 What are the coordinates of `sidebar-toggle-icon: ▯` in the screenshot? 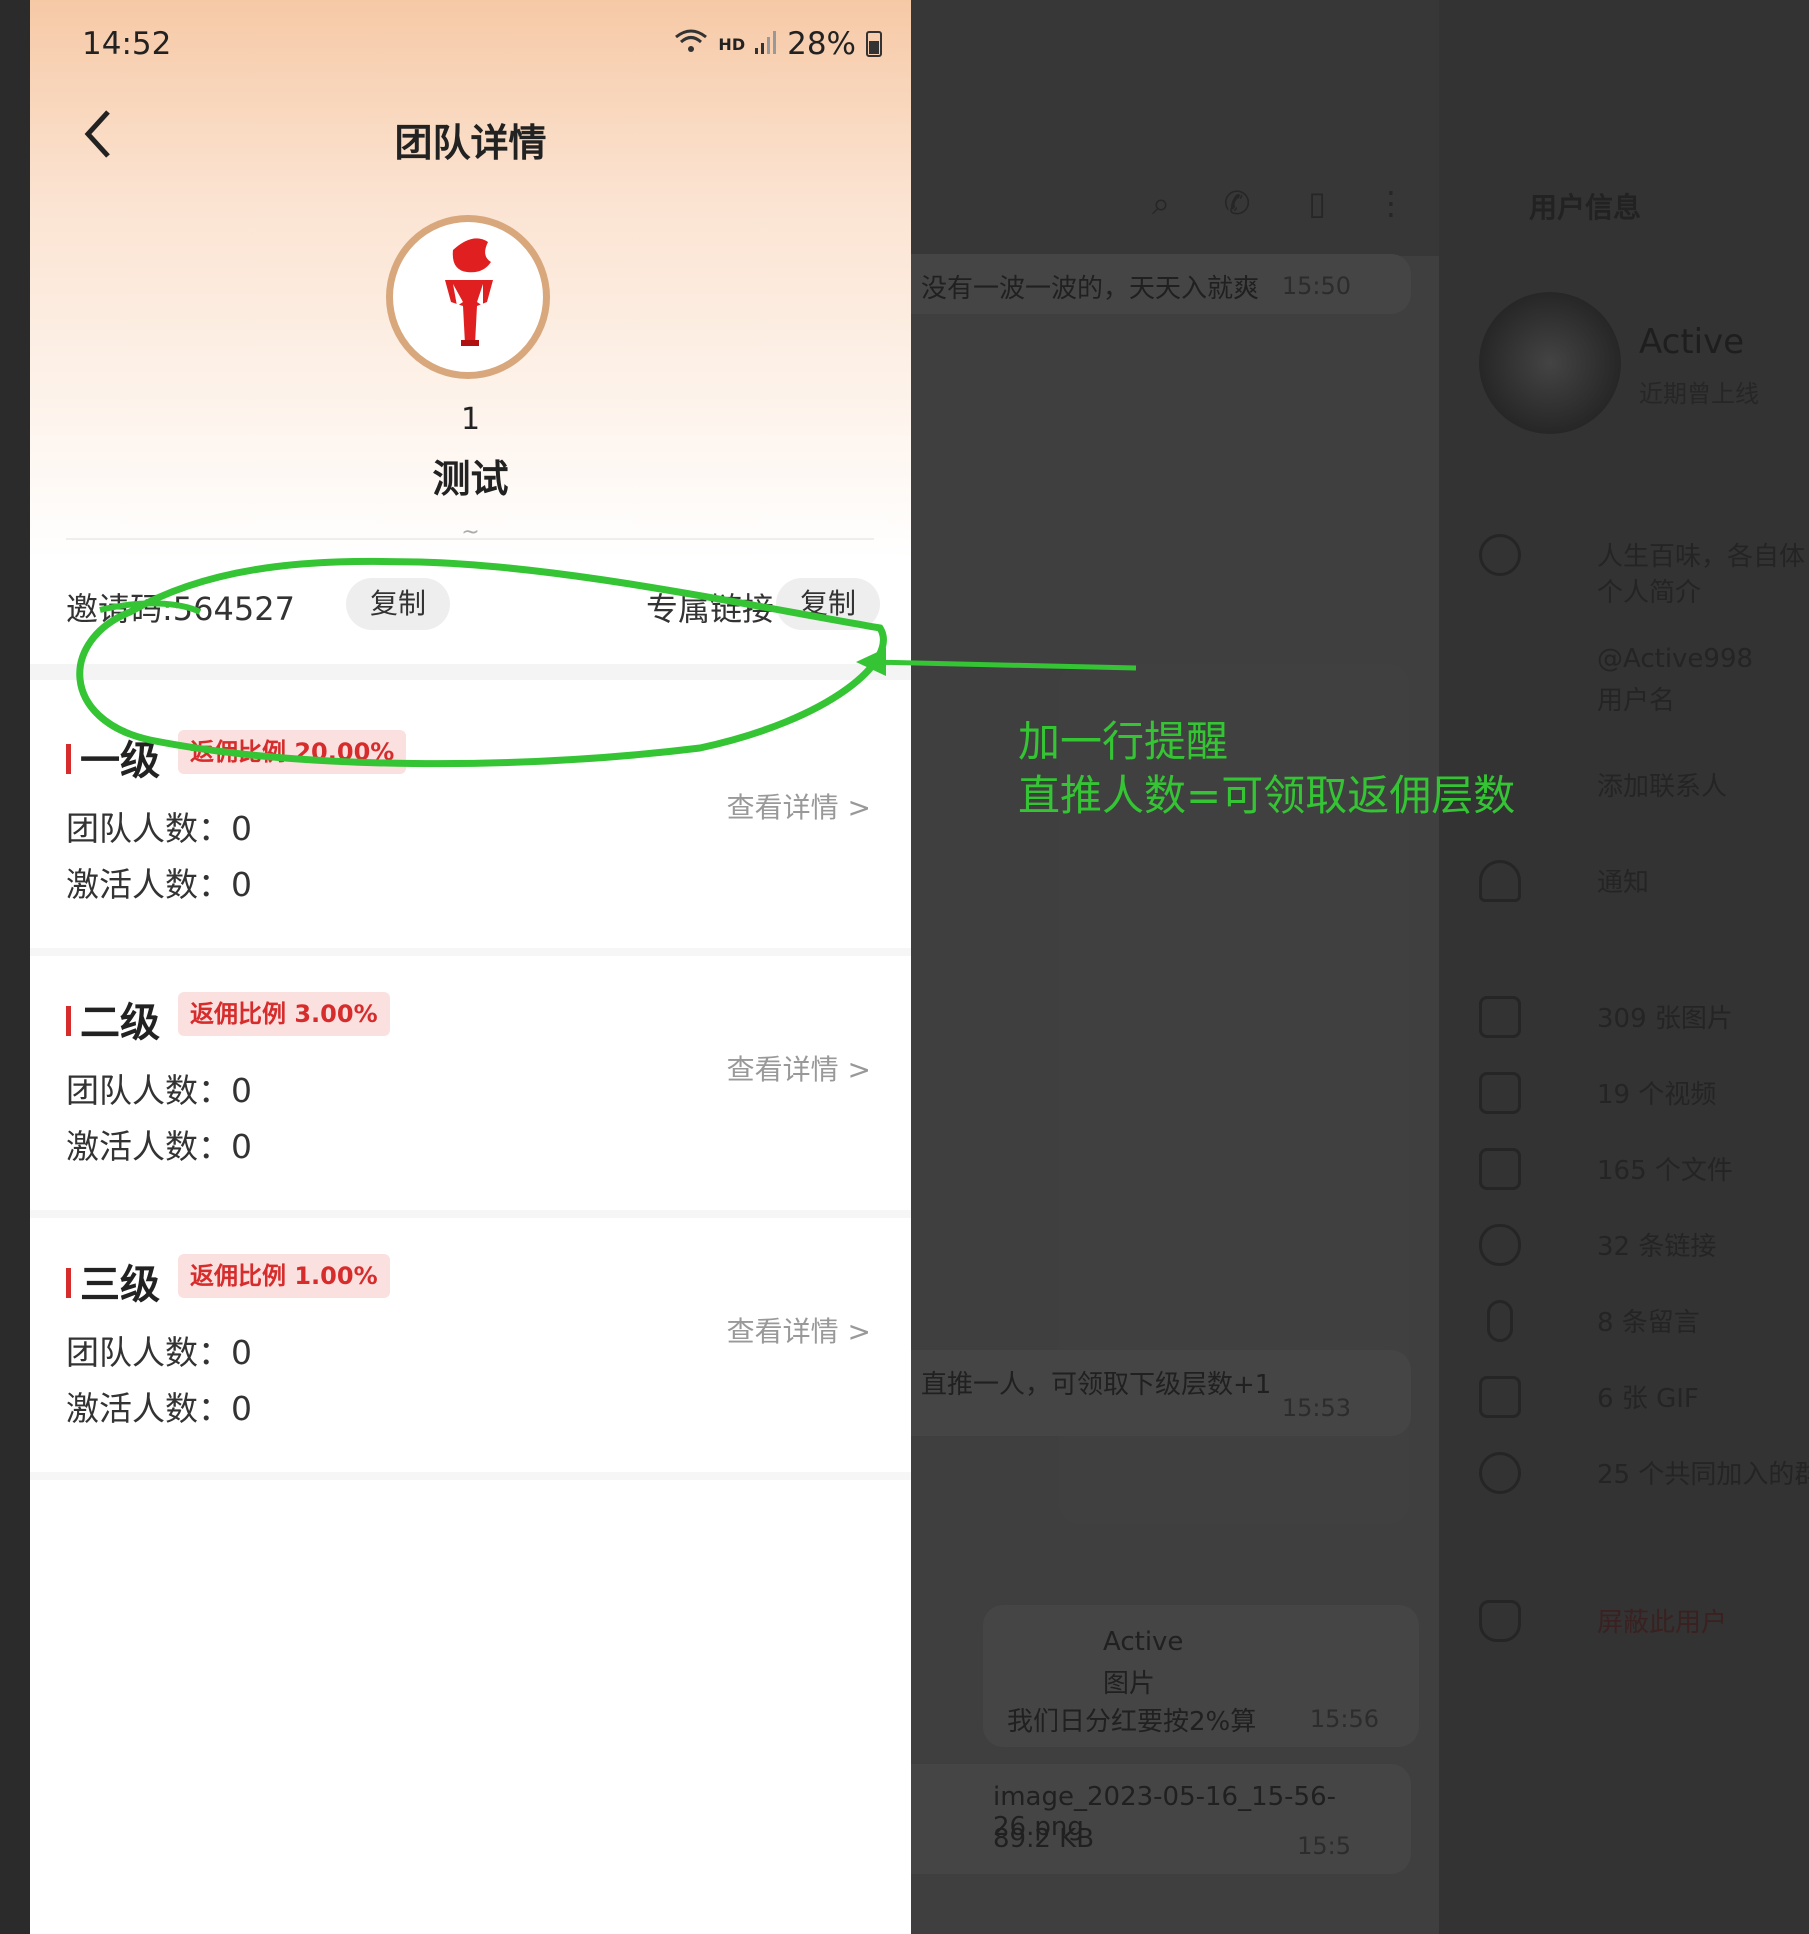 It's located at (1317, 204).